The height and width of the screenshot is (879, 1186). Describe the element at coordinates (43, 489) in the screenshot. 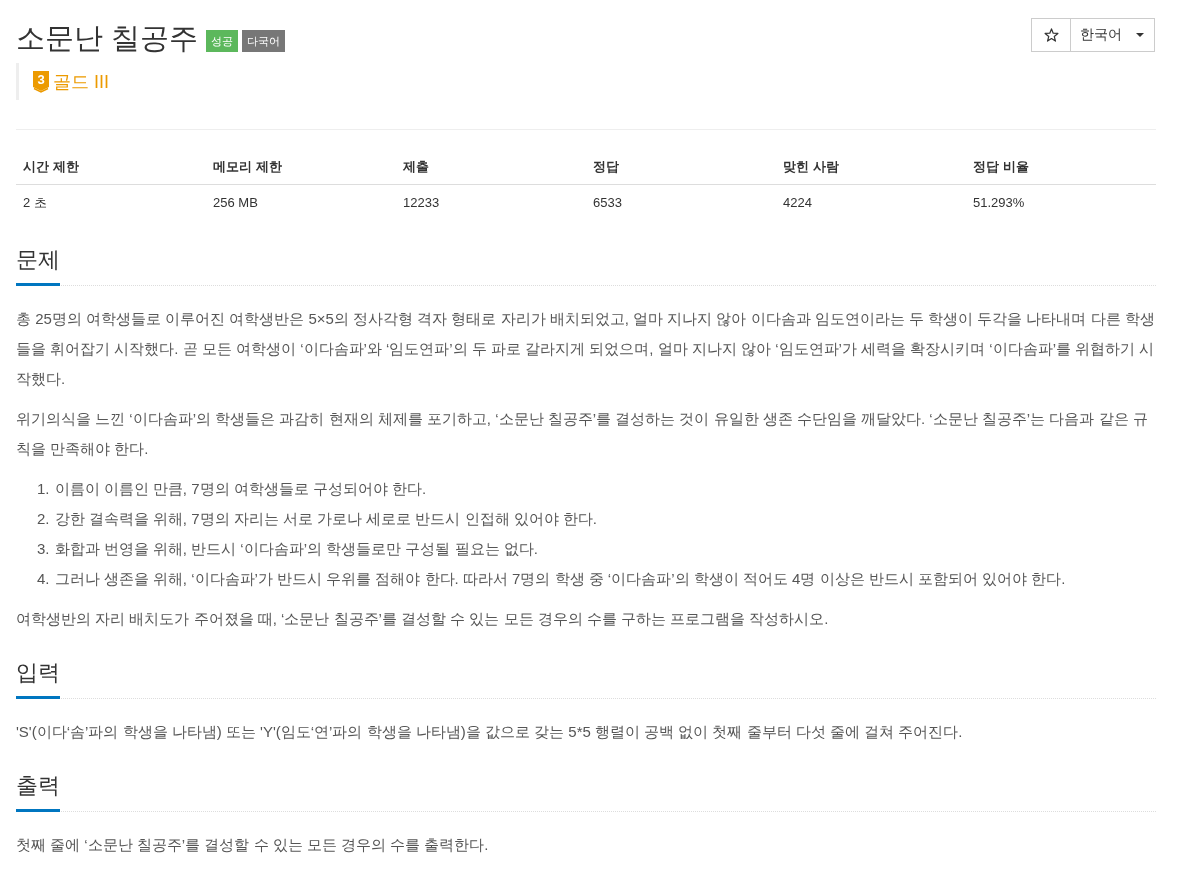

I see `list-number: 1.` at that location.